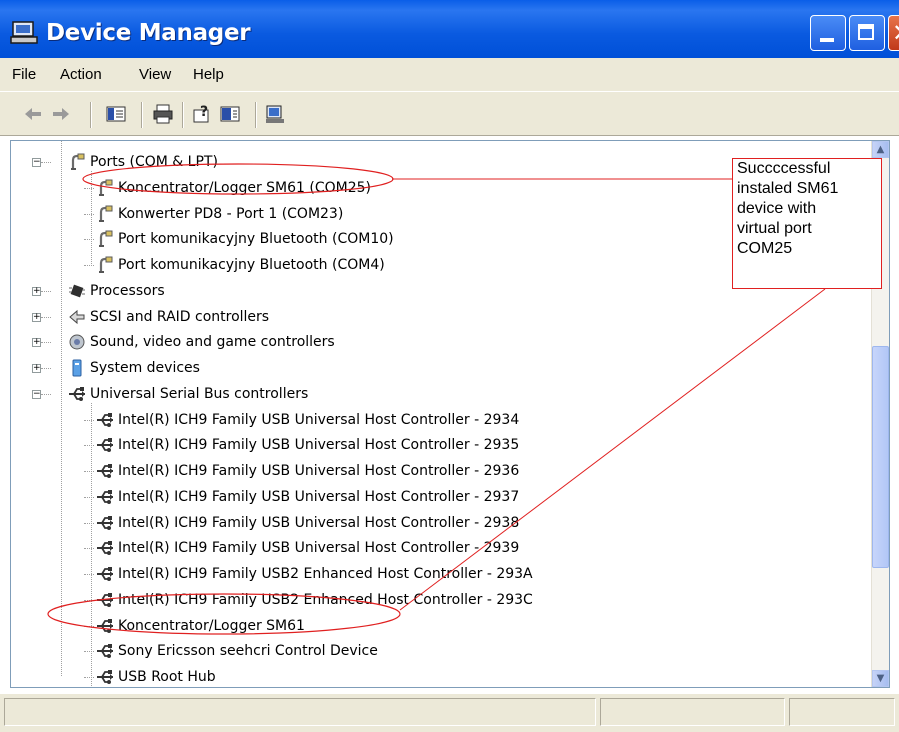 This screenshot has width=899, height=732. I want to click on tree-category-processors-expander: +, so click(36, 291).